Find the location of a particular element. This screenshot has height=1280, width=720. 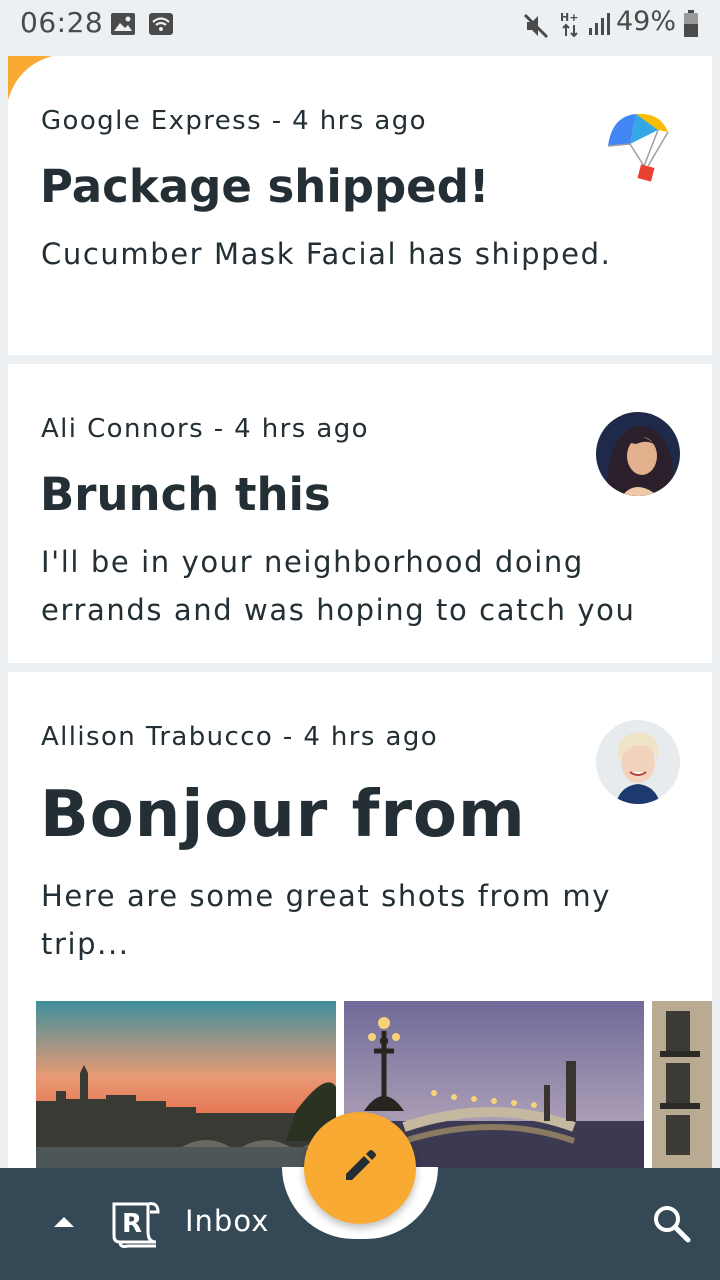

image-icon is located at coordinates (123, 26).